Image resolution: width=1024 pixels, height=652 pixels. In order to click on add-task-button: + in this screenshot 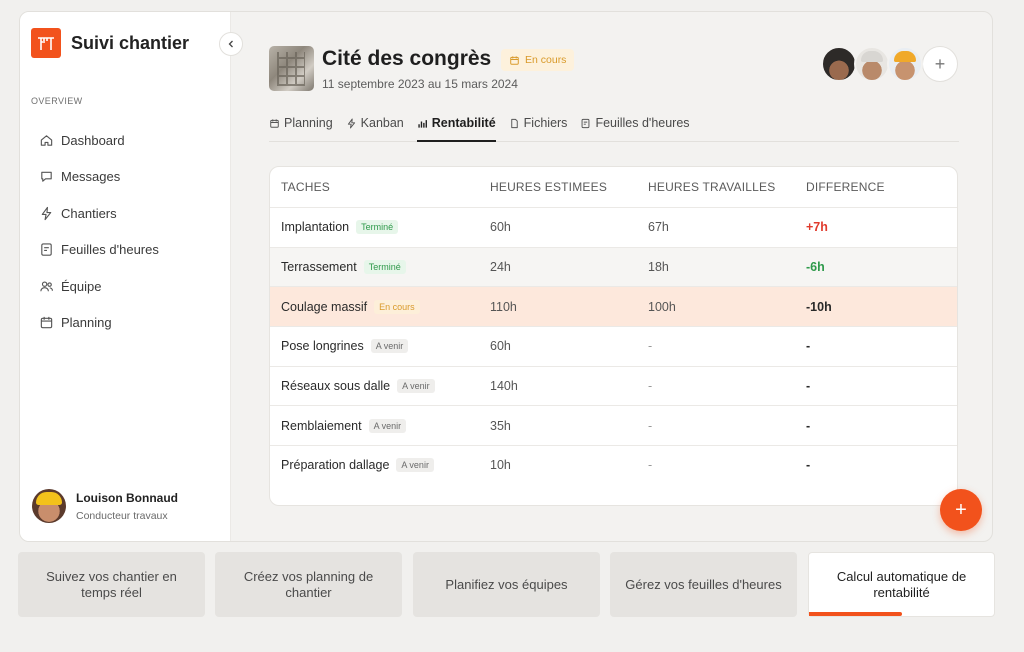, I will do `click(961, 510)`.